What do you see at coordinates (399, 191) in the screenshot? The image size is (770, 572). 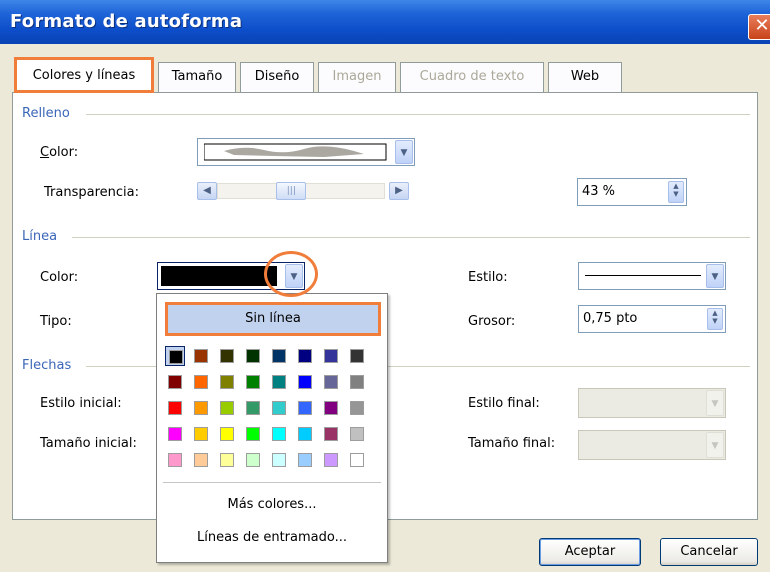 I see `scroll-right-icon: ▶` at bounding box center [399, 191].